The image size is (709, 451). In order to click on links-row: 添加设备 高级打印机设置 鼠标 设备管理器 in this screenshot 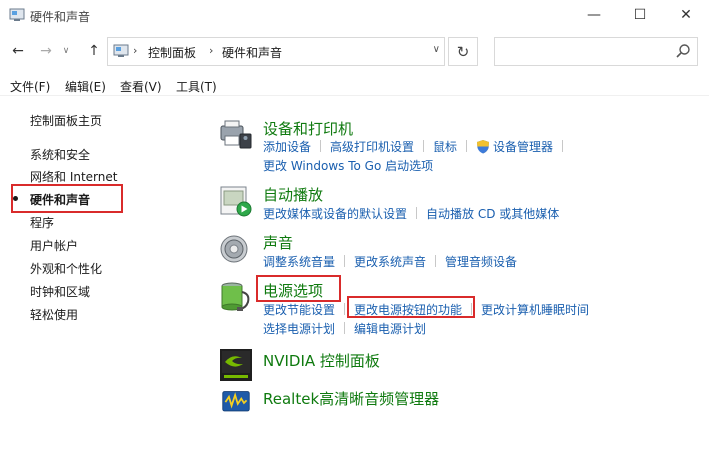, I will do `click(417, 146)`.